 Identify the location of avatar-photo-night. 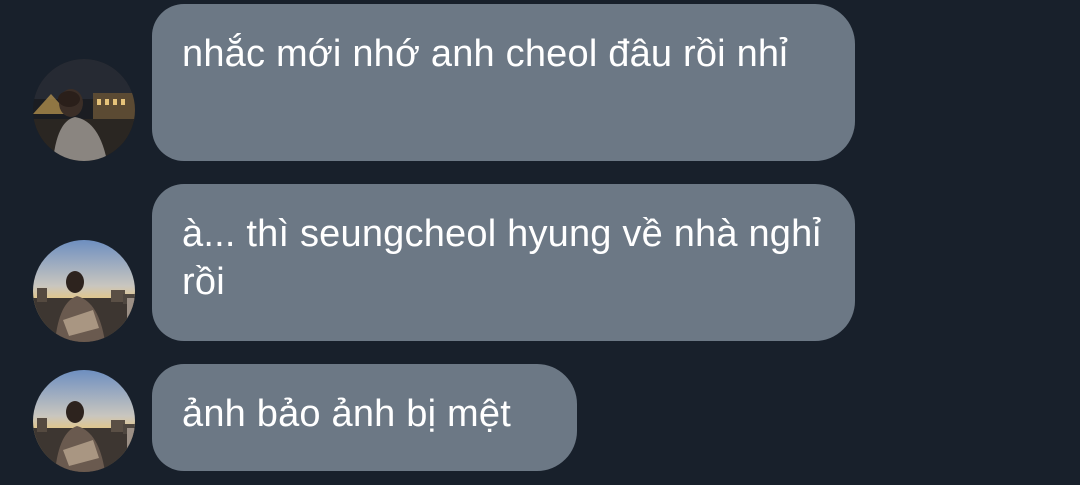
(84, 110).